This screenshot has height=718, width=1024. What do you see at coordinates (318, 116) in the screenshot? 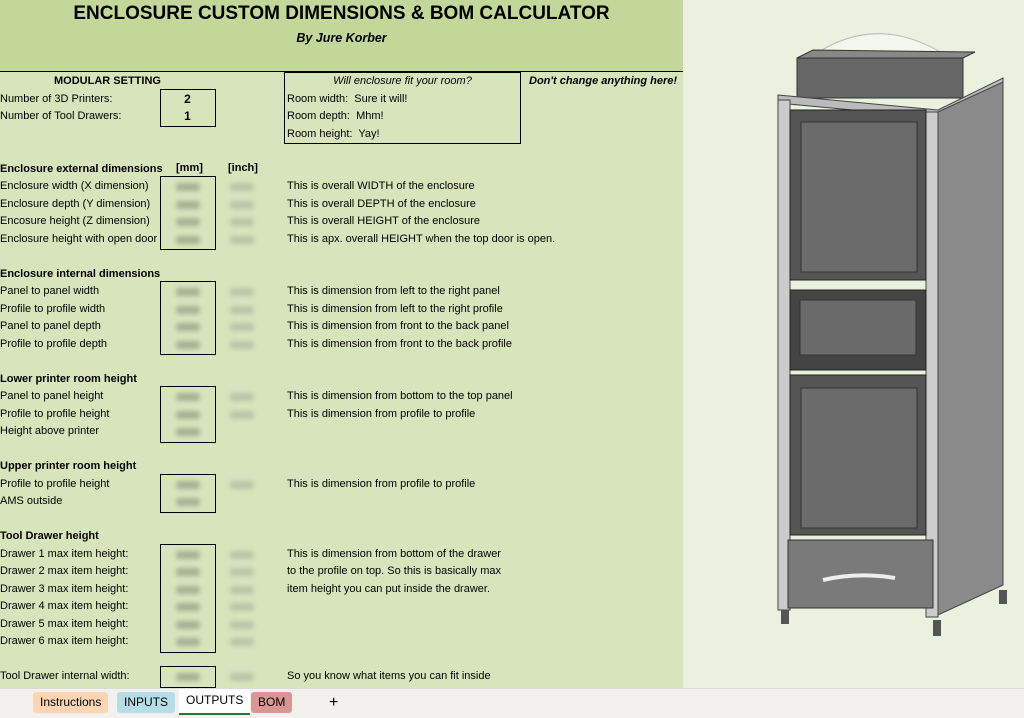
I see `room-depth-label: Room depth:` at bounding box center [318, 116].